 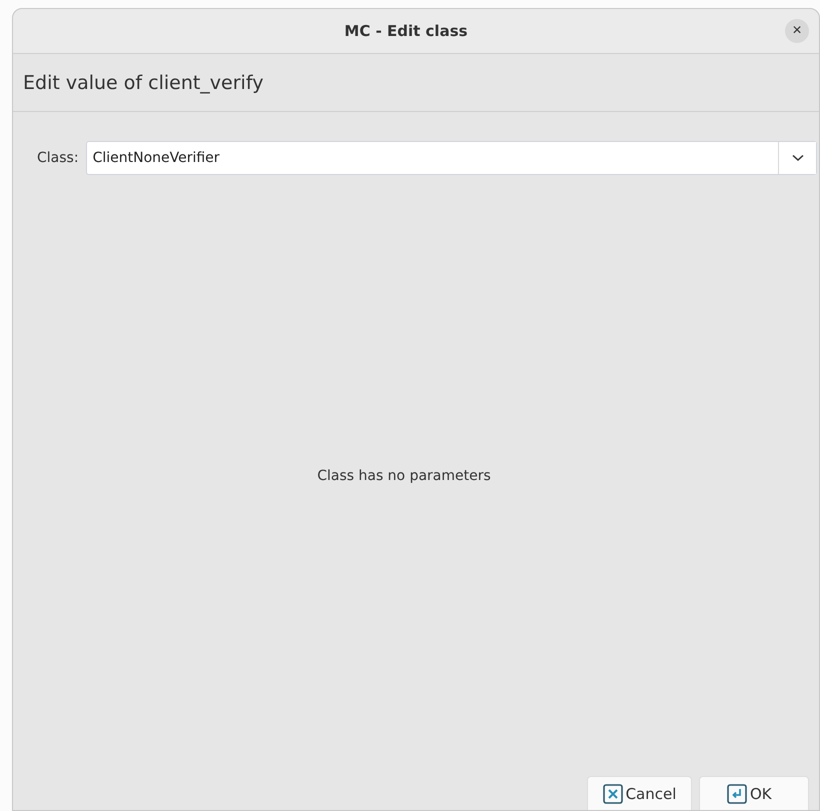 What do you see at coordinates (416, 83) in the screenshot?
I see `dialog-heading: Edit value of client_verify` at bounding box center [416, 83].